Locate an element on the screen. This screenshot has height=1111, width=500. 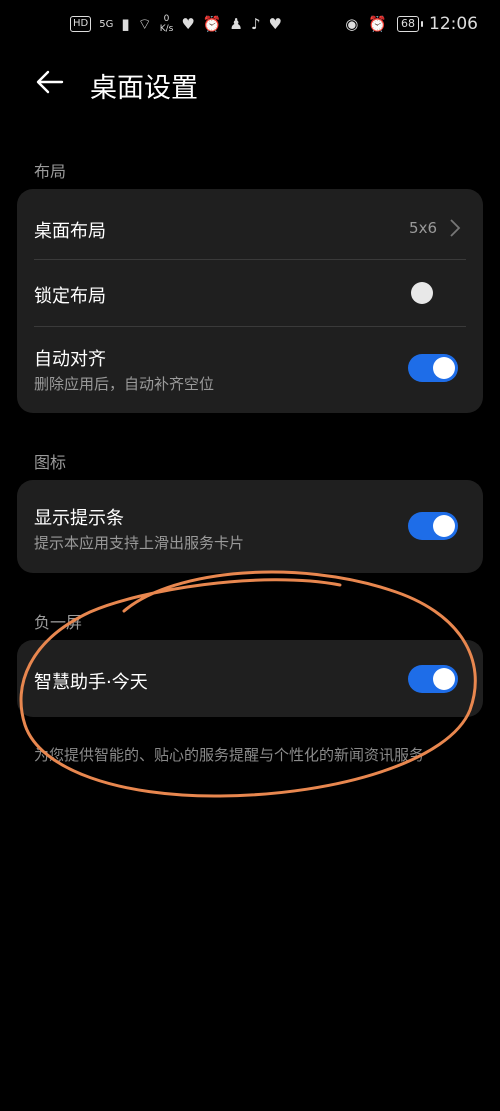
status-bar: HD 5G ▮ ⌔ 0 K/s ♥ ⏰ ♟ ♪ ♥ ◉ ⏰ 68 12:06 is located at coordinates (250, 28).